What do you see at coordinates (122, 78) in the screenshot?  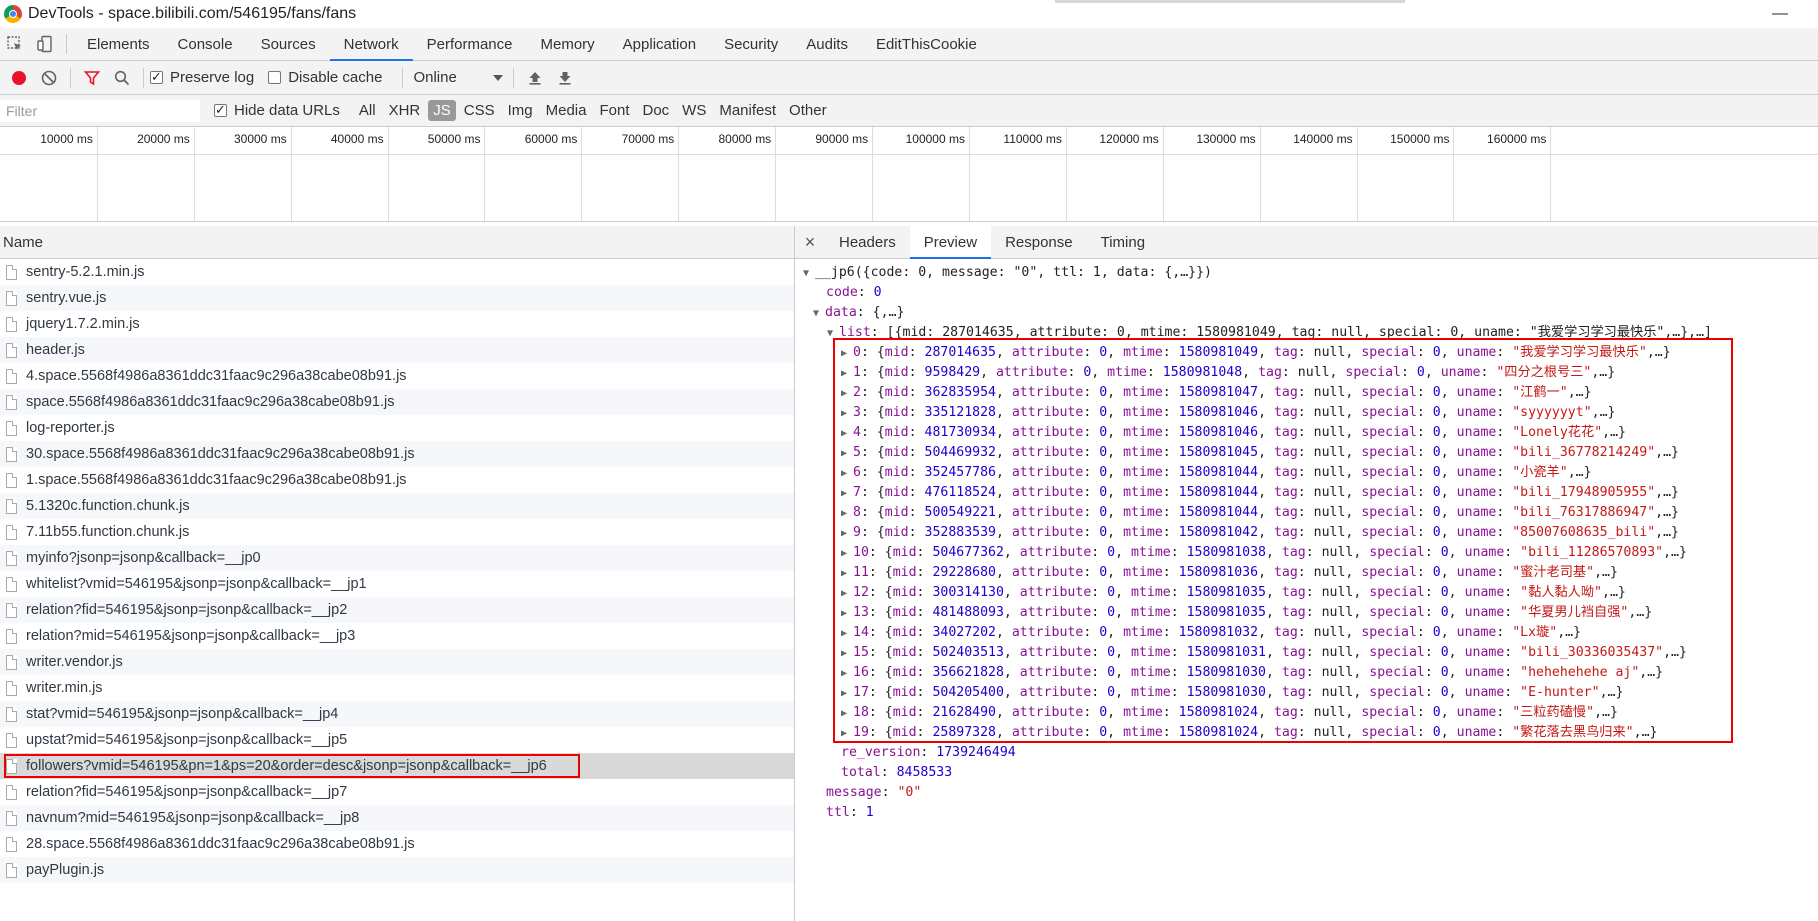 I see `search-icon` at bounding box center [122, 78].